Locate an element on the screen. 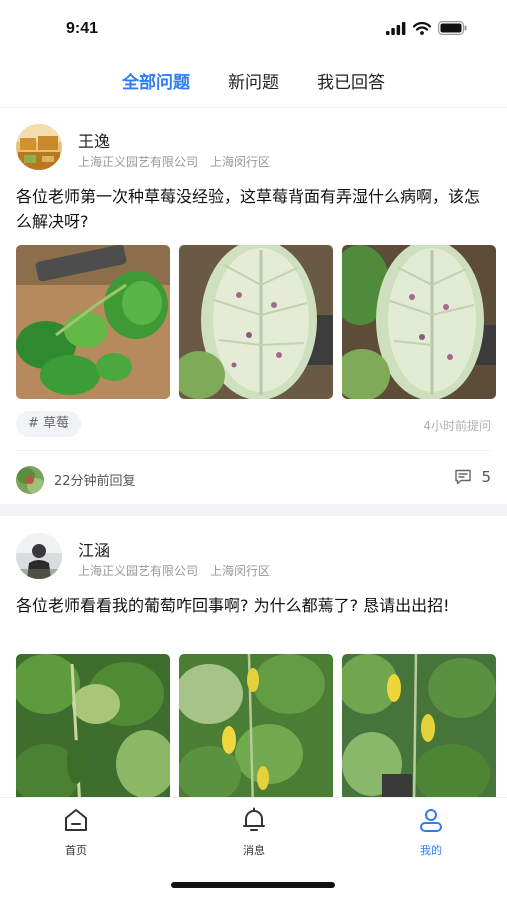 The width and height of the screenshot is (507, 900). section-gap is located at coordinates (253, 510).